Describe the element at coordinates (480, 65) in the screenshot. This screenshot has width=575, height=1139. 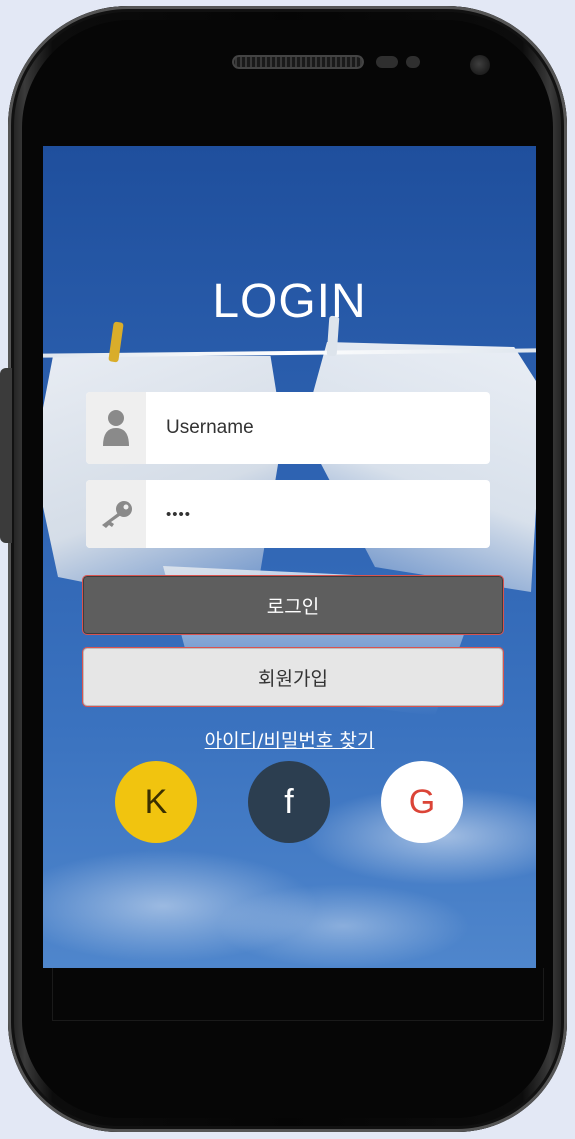
I see `front-camera` at that location.